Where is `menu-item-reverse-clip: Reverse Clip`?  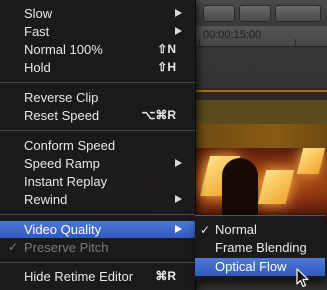
menu-item-reverse-clip: Reverse Clip is located at coordinates (97, 97).